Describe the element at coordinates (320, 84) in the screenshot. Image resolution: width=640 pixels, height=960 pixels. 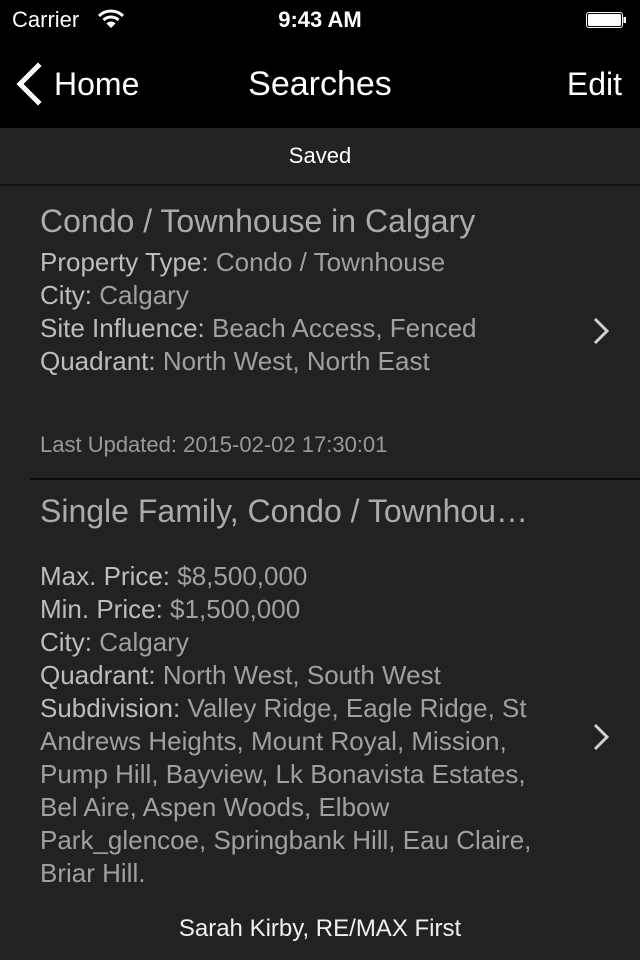
I see `navigation-bar: Home Searches Edit` at that location.